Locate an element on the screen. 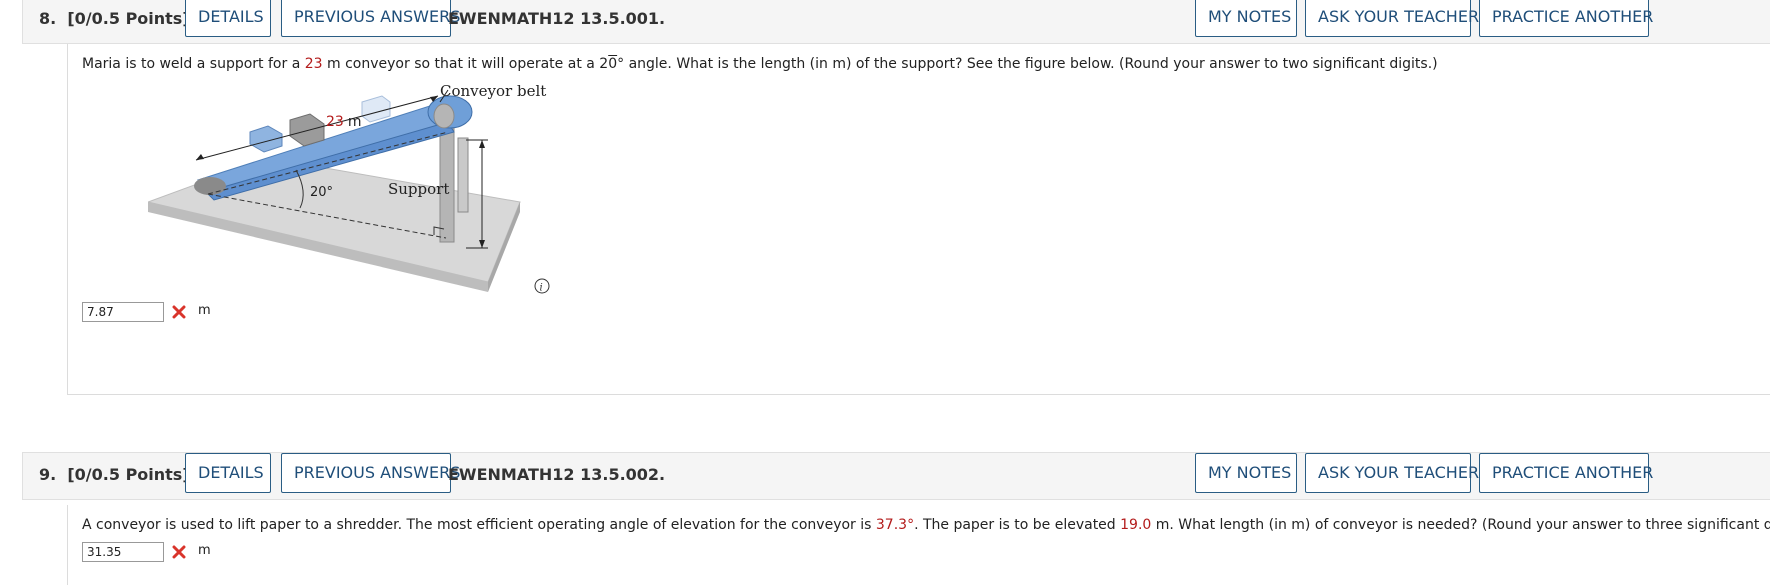  belt-roller-top-hub is located at coordinates (444, 116).